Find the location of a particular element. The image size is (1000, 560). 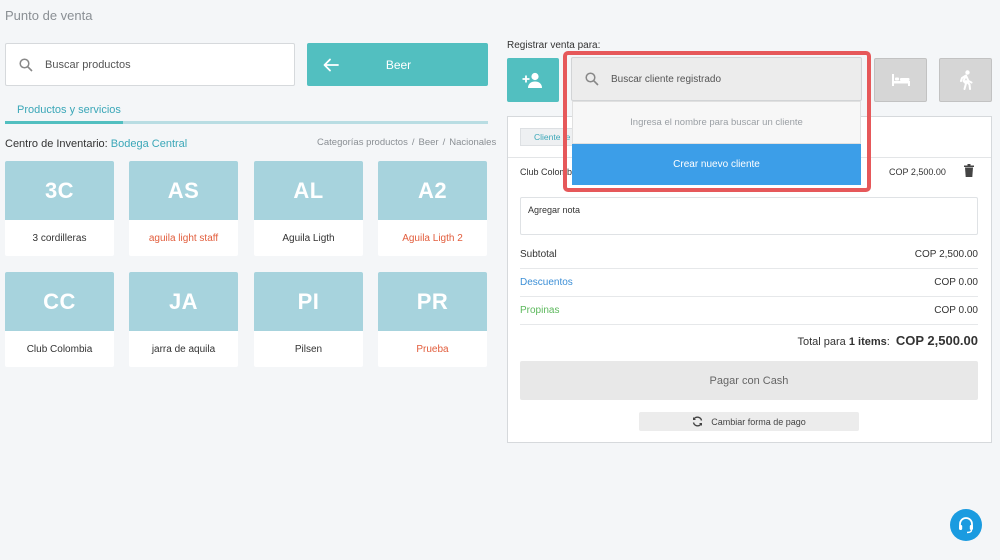

headset-icon is located at coordinates (966, 525).